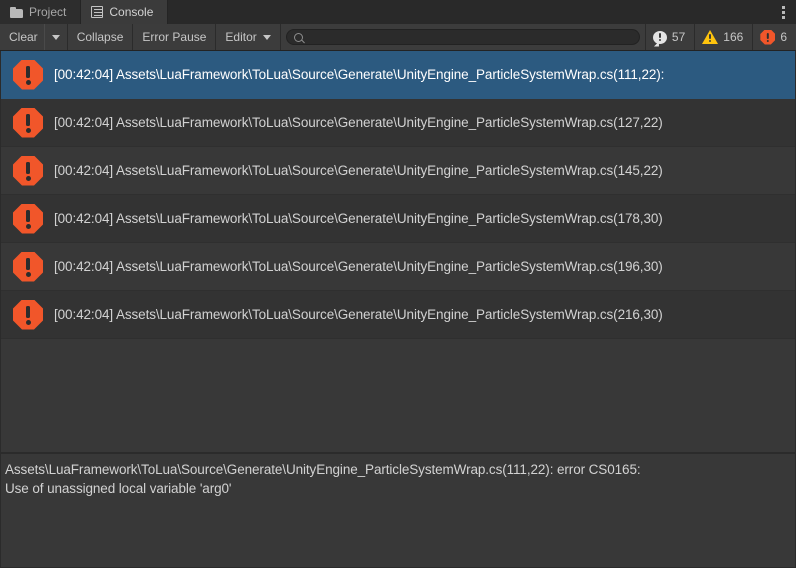 This screenshot has height=568, width=796. I want to click on editor-dropdown-label: Editor, so click(241, 37).